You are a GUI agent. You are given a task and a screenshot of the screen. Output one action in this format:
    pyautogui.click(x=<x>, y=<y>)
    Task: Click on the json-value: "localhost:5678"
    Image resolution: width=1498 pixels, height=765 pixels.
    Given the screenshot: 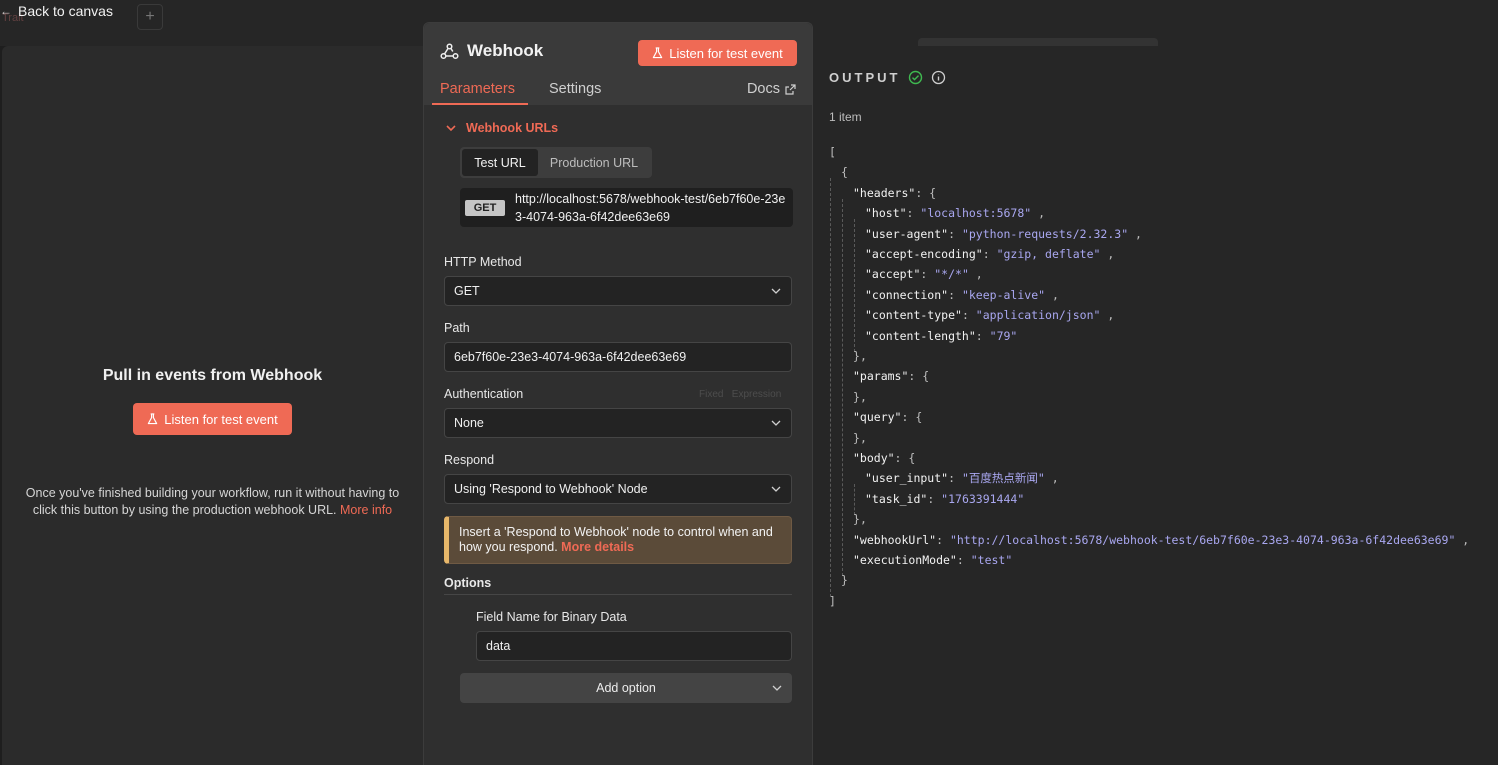 What is the action you would take?
    pyautogui.click(x=976, y=213)
    